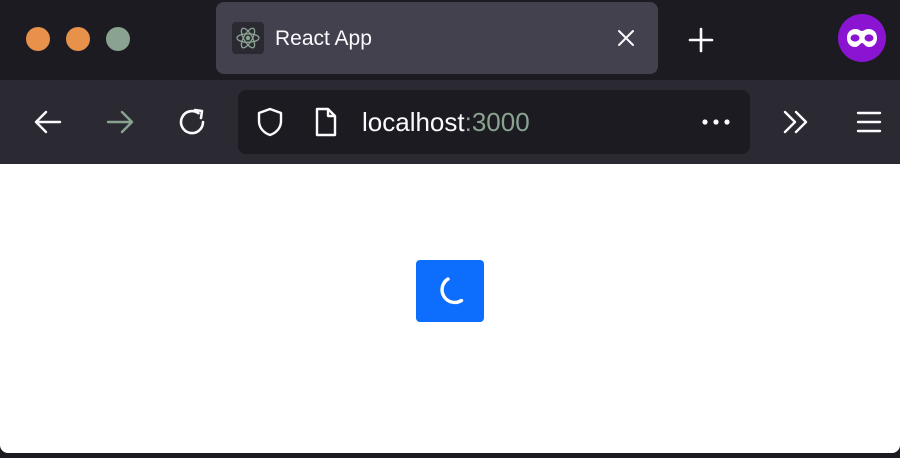 This screenshot has height=458, width=900. I want to click on window-close-button, so click(38, 39).